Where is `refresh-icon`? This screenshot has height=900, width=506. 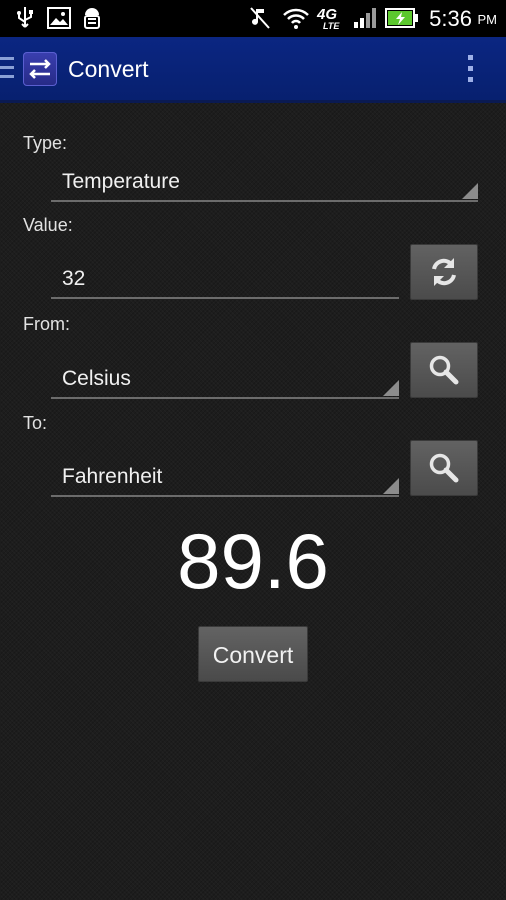
refresh-icon is located at coordinates (444, 272).